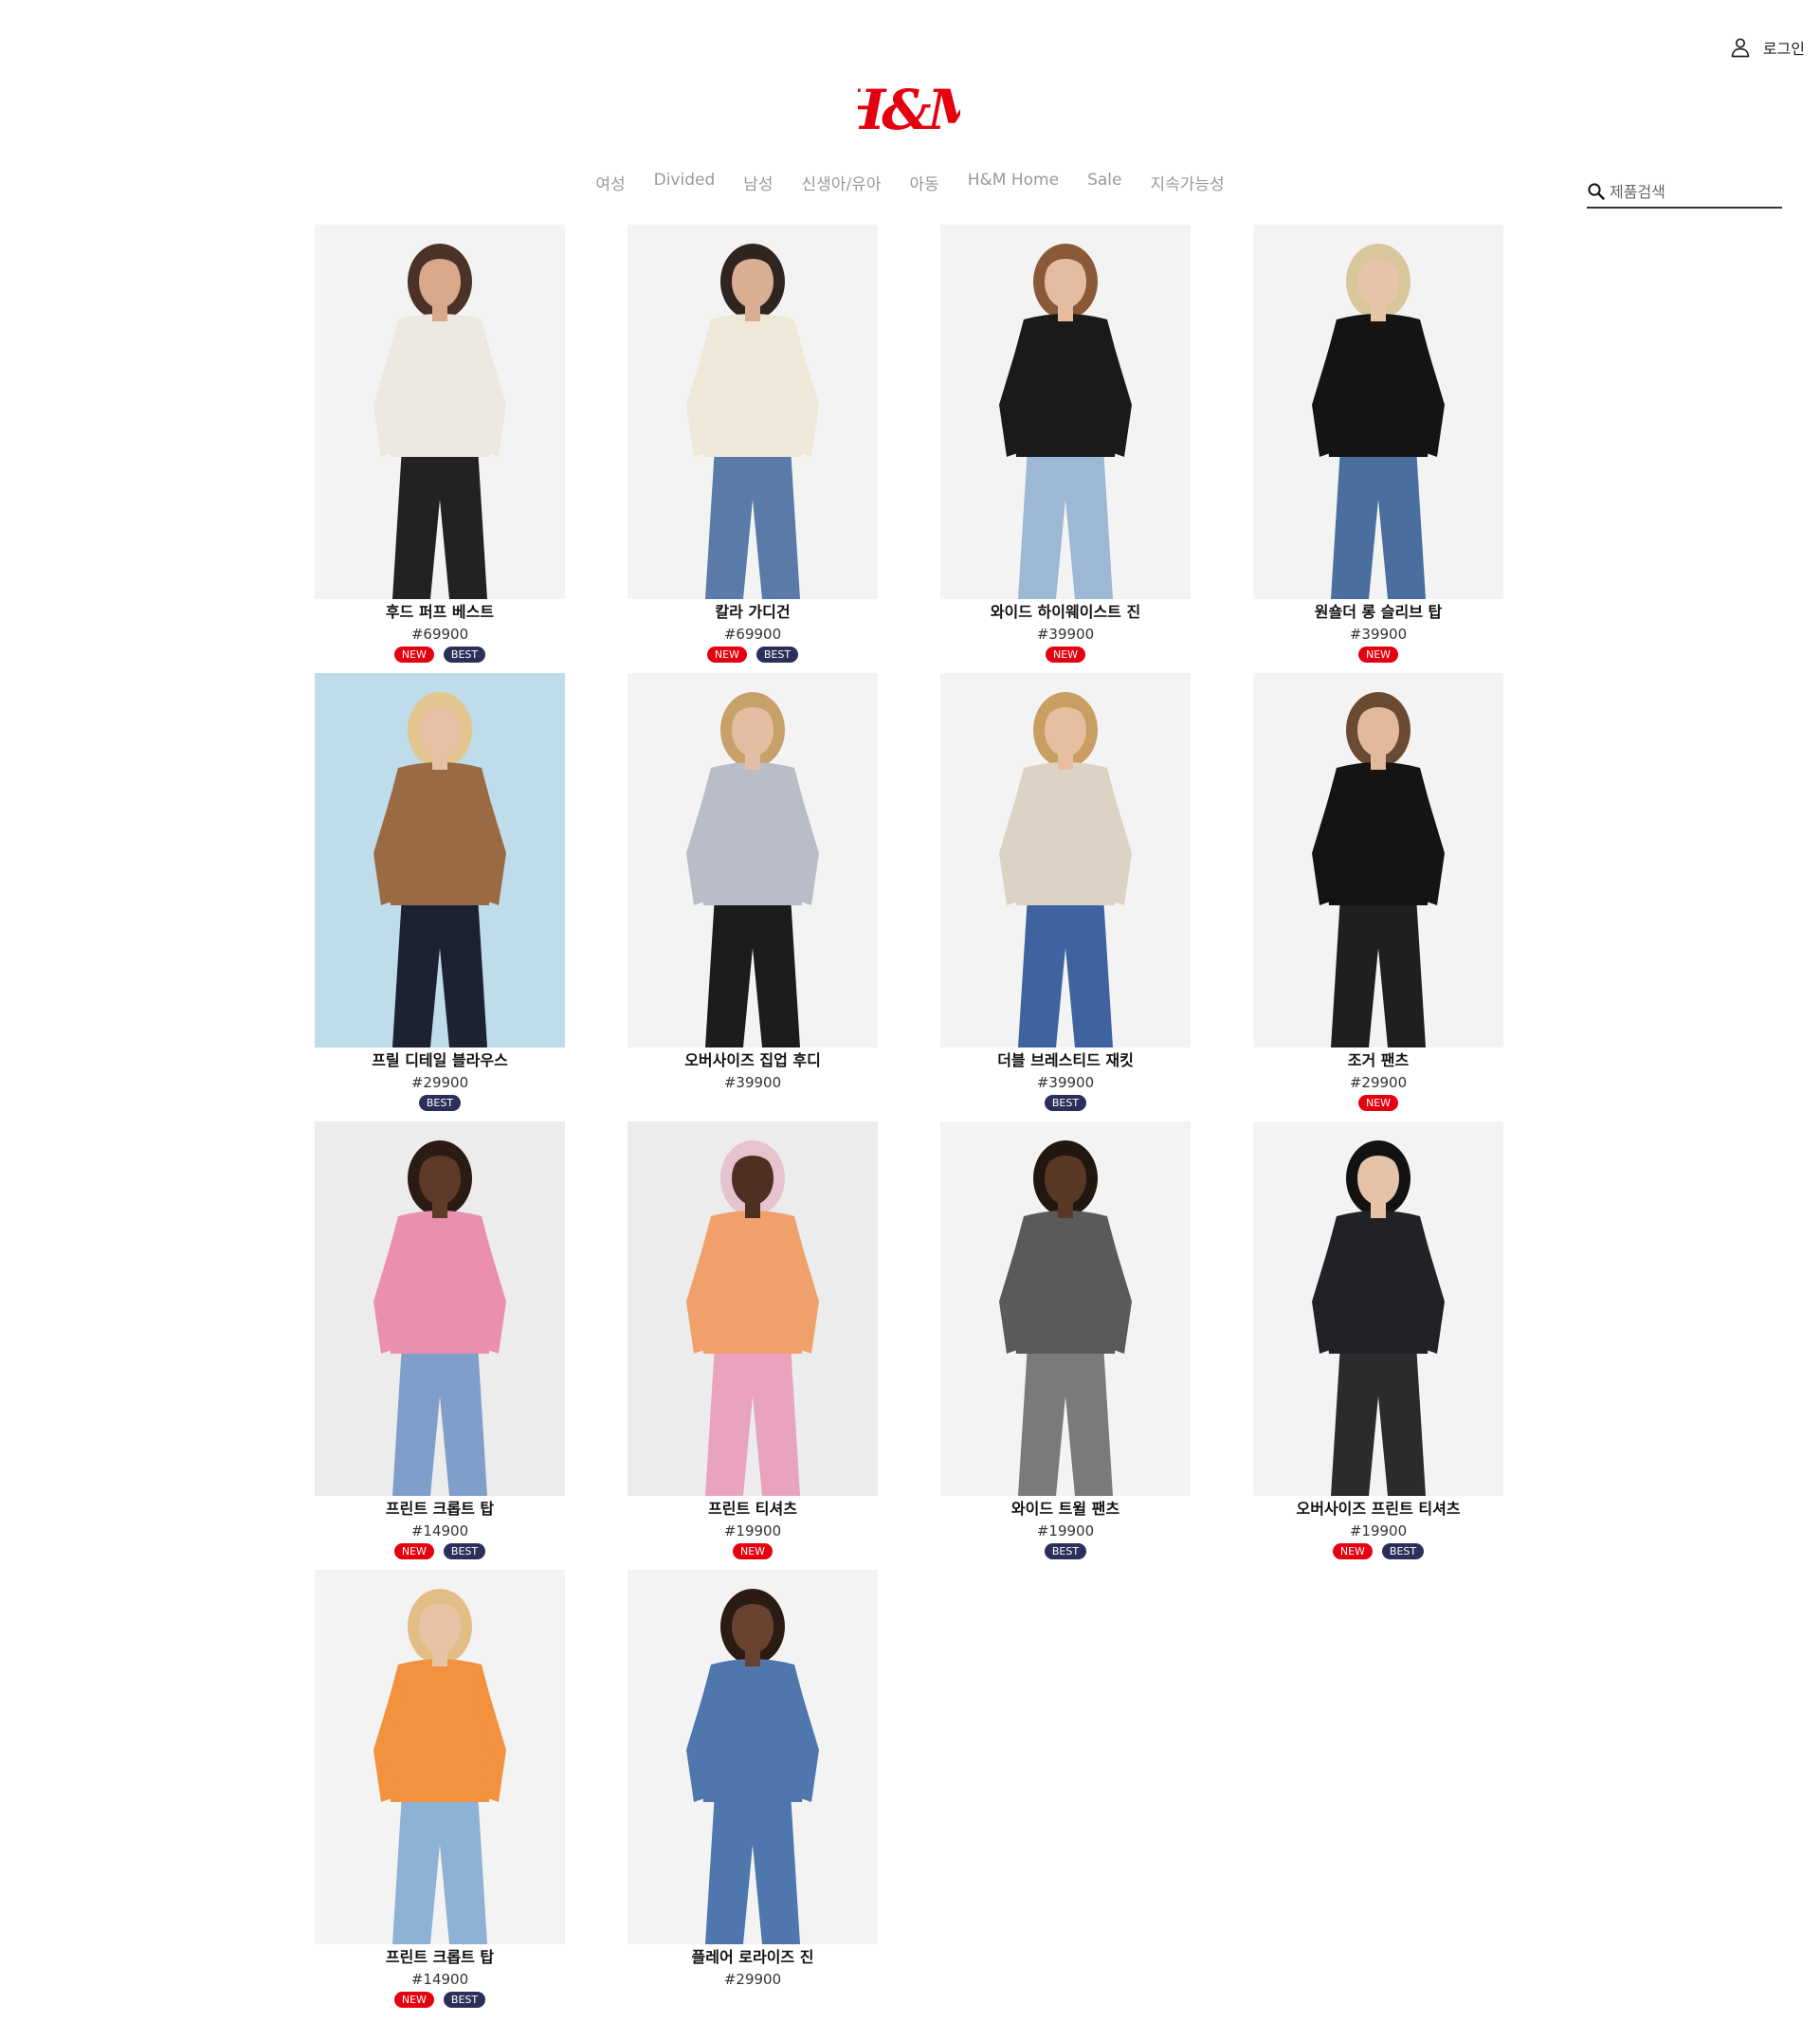  Describe the element at coordinates (753, 1957) in the screenshot. I see `product-name: 플레어 로라이즈 진` at that location.